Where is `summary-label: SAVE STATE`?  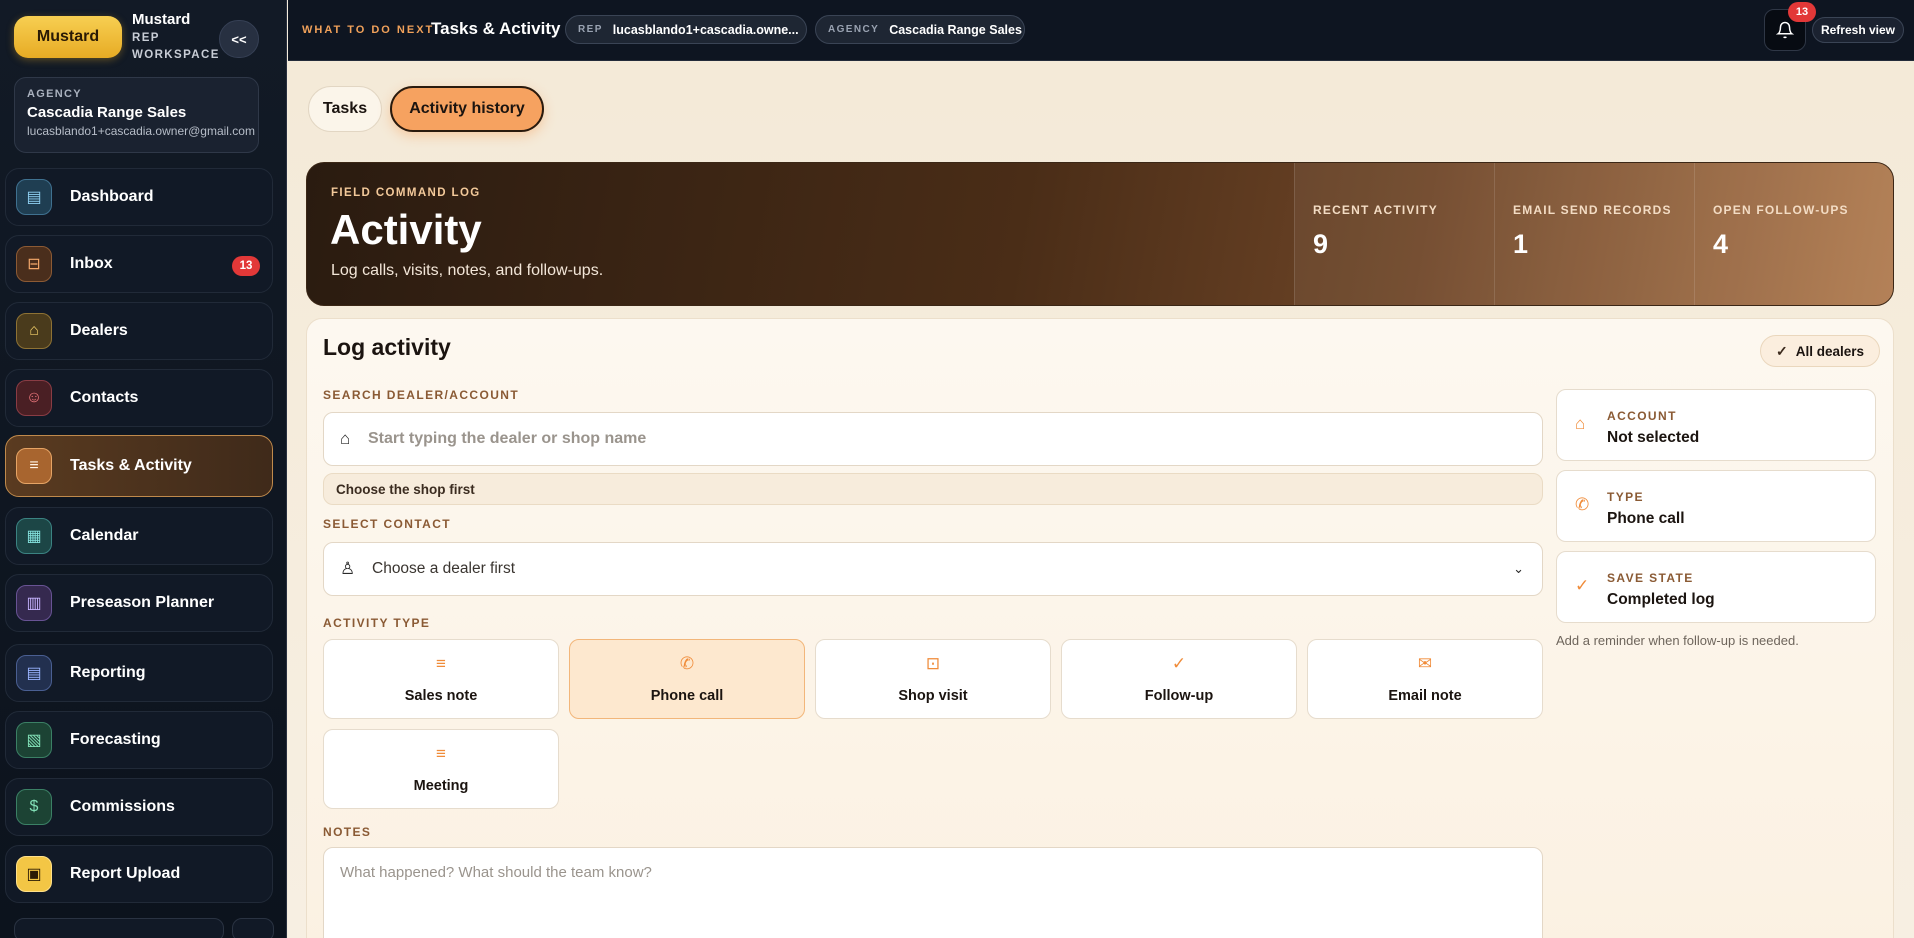 summary-label: SAVE STATE is located at coordinates (1650, 578).